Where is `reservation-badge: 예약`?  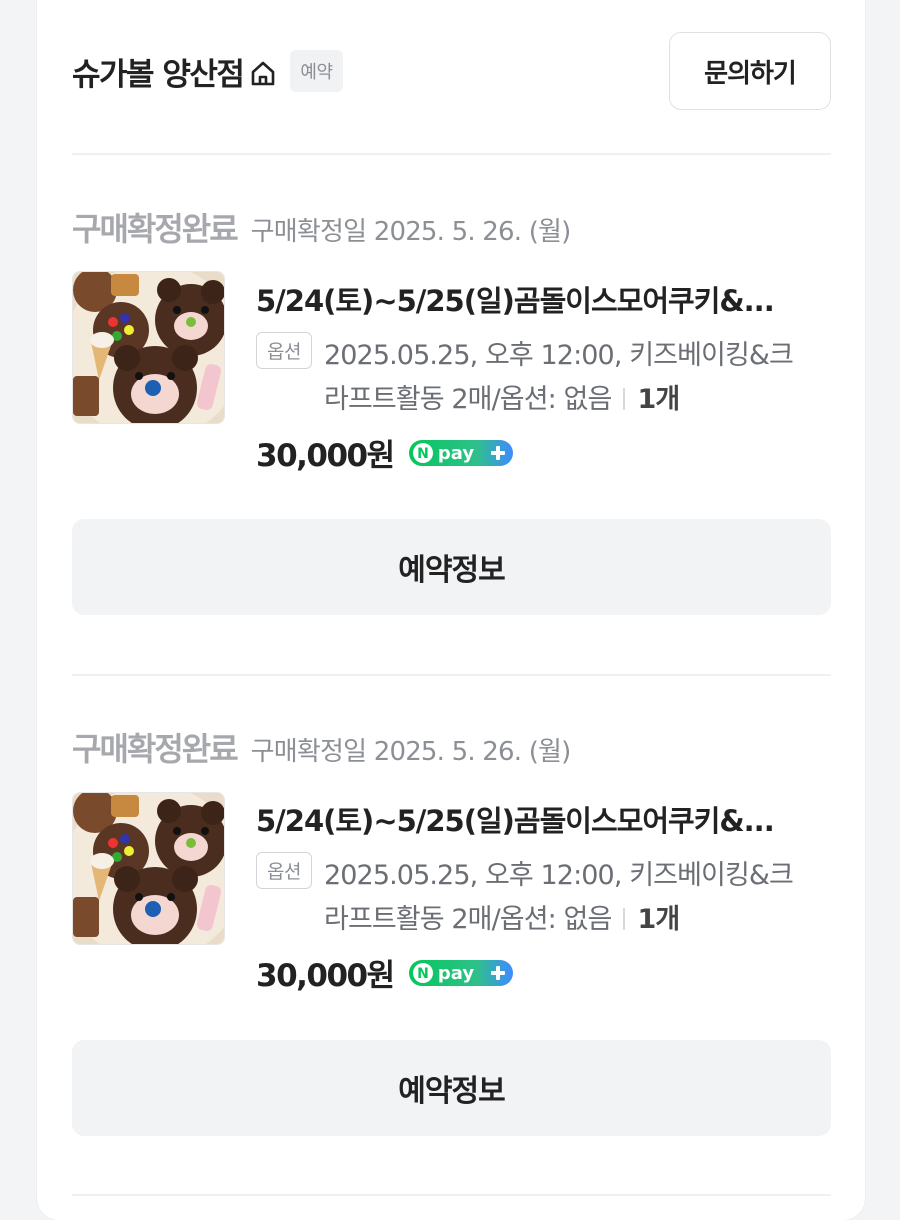
reservation-badge: 예약 is located at coordinates (316, 71).